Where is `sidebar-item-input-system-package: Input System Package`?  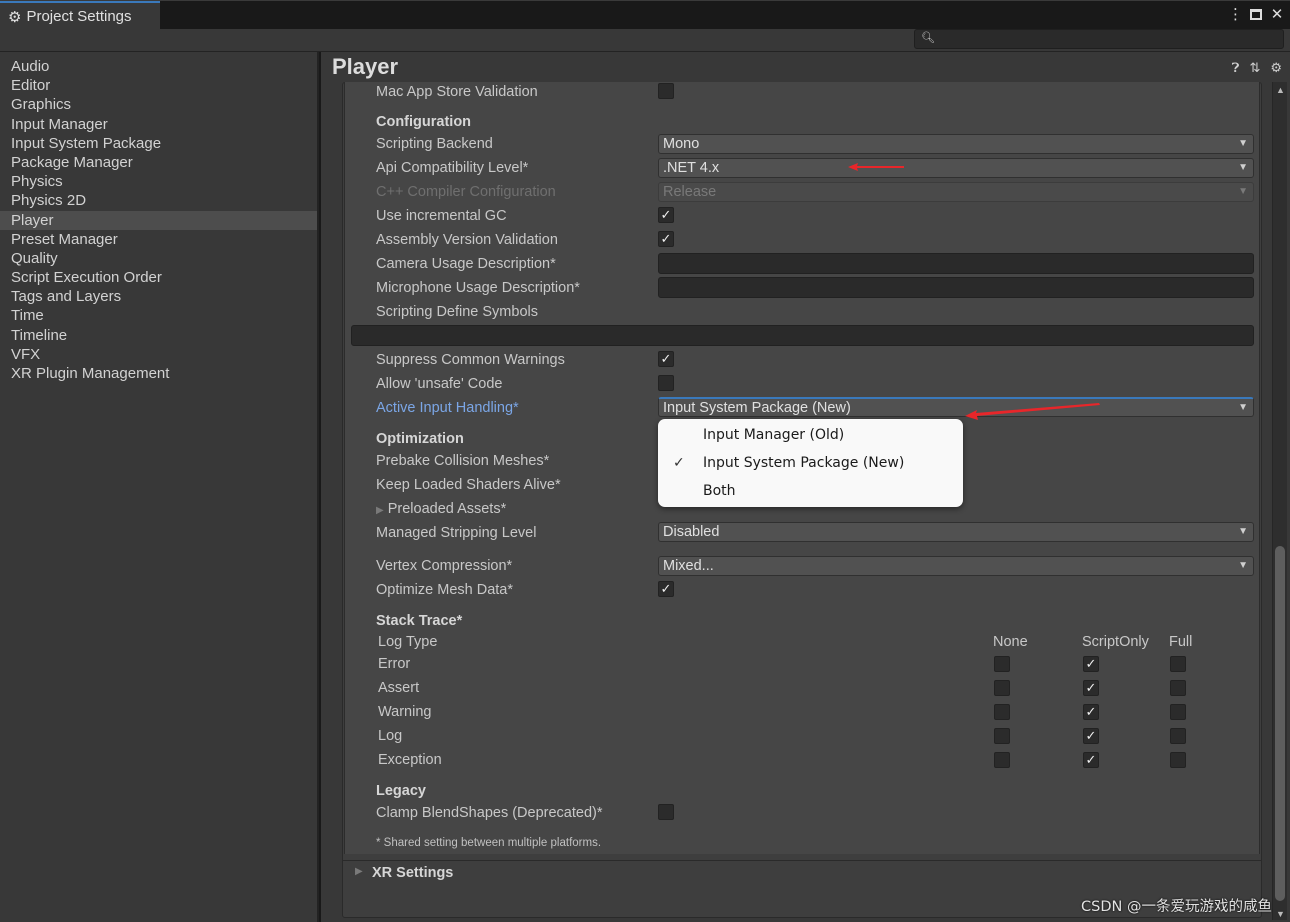
sidebar-item-input-system-package: Input System Package is located at coordinates (158, 143).